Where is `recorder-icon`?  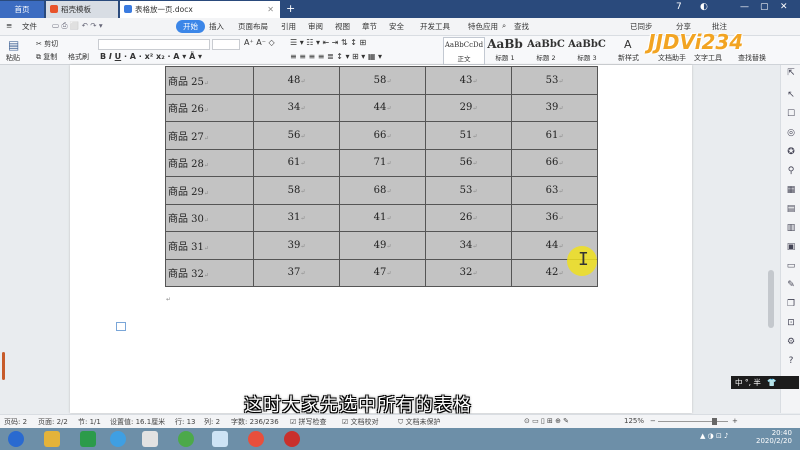
recorder-icon is located at coordinates (292, 439).